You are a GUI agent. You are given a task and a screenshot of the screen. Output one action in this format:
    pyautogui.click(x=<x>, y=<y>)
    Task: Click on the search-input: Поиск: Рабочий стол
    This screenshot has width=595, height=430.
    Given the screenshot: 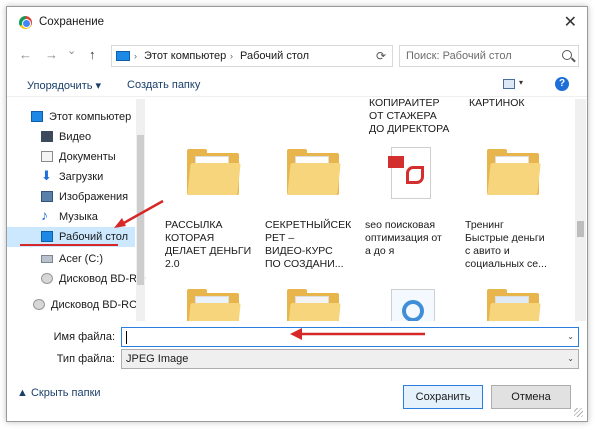 What is the action you would take?
    pyautogui.click(x=489, y=56)
    